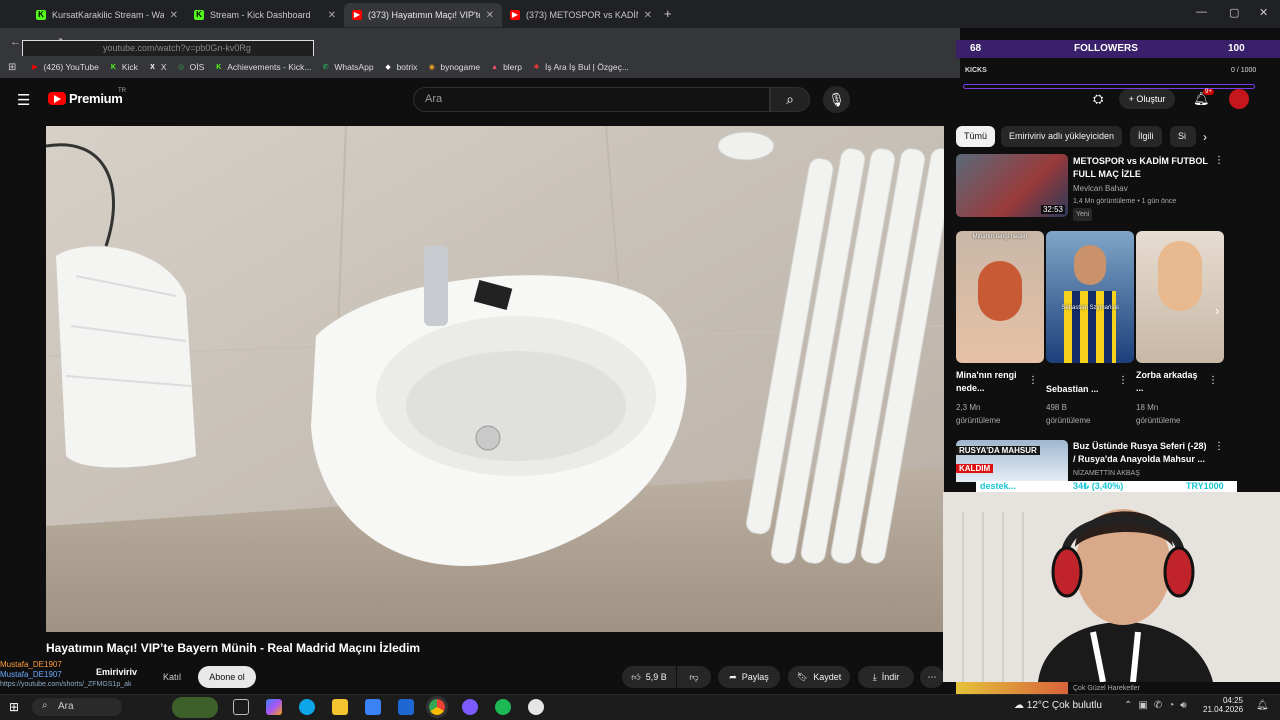  Describe the element at coordinates (340, 707) in the screenshot. I see `file-explorer-icon` at that location.